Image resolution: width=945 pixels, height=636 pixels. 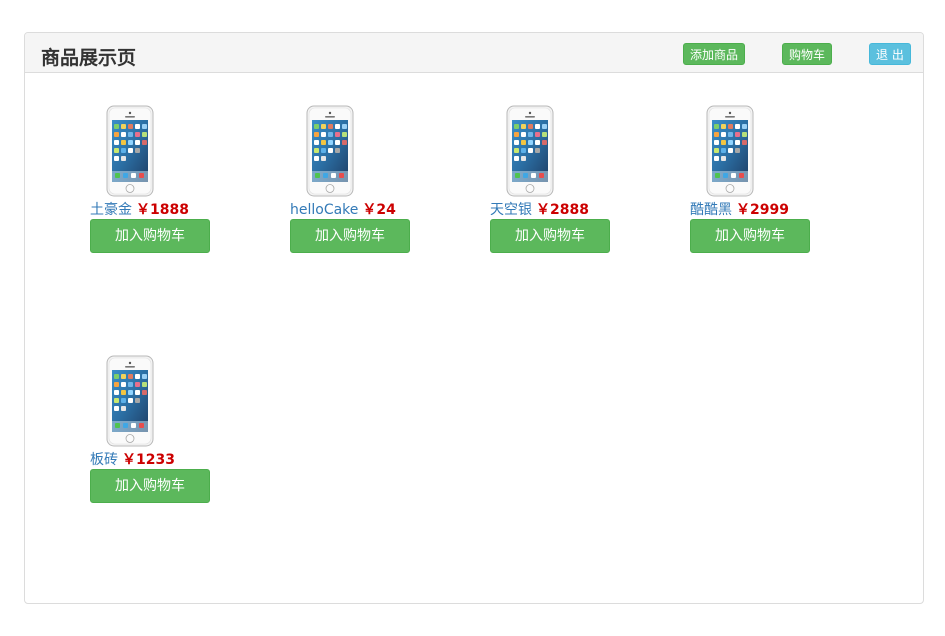 I want to click on product-name: 板砖, so click(x=104, y=460).